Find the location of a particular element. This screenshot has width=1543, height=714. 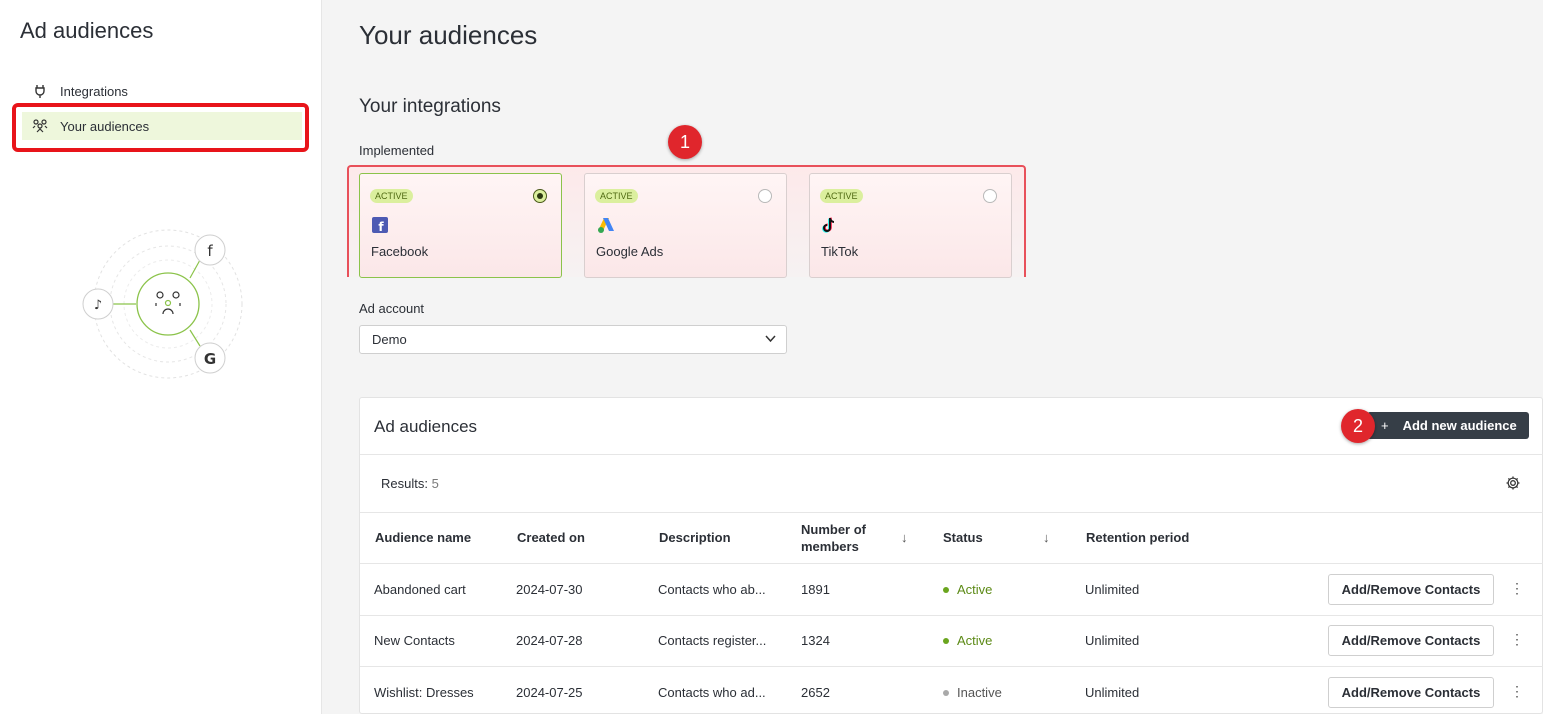

column-header-retention-period: Retention period is located at coordinates (1137, 537).